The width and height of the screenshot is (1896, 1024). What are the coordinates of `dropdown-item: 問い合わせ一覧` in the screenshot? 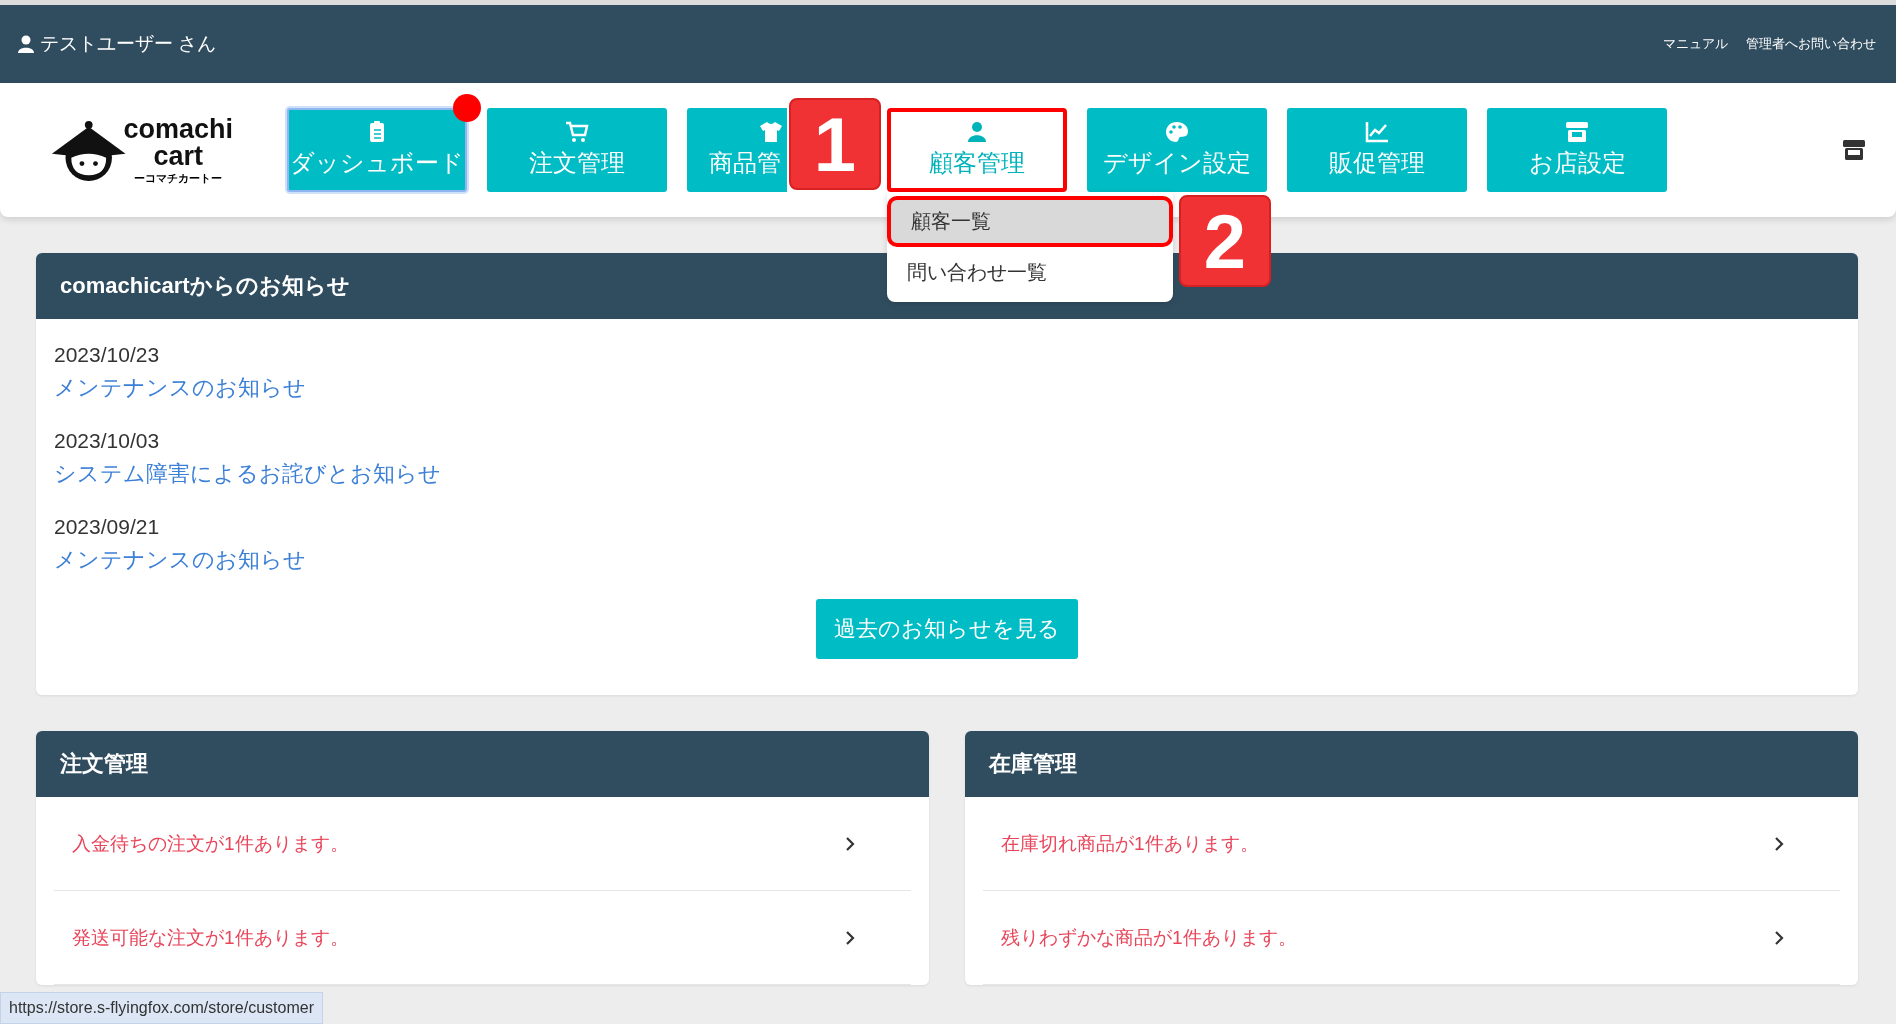 It's located at (1030, 272).